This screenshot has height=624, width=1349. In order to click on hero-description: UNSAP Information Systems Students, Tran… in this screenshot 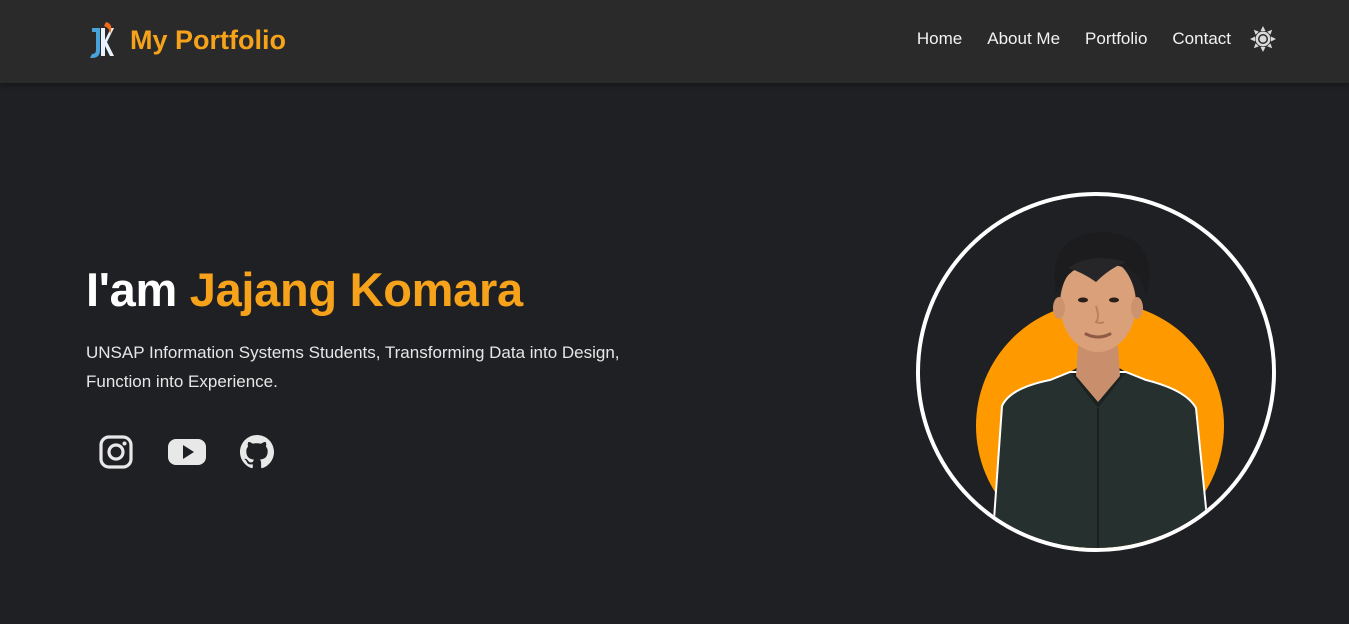, I will do `click(353, 367)`.